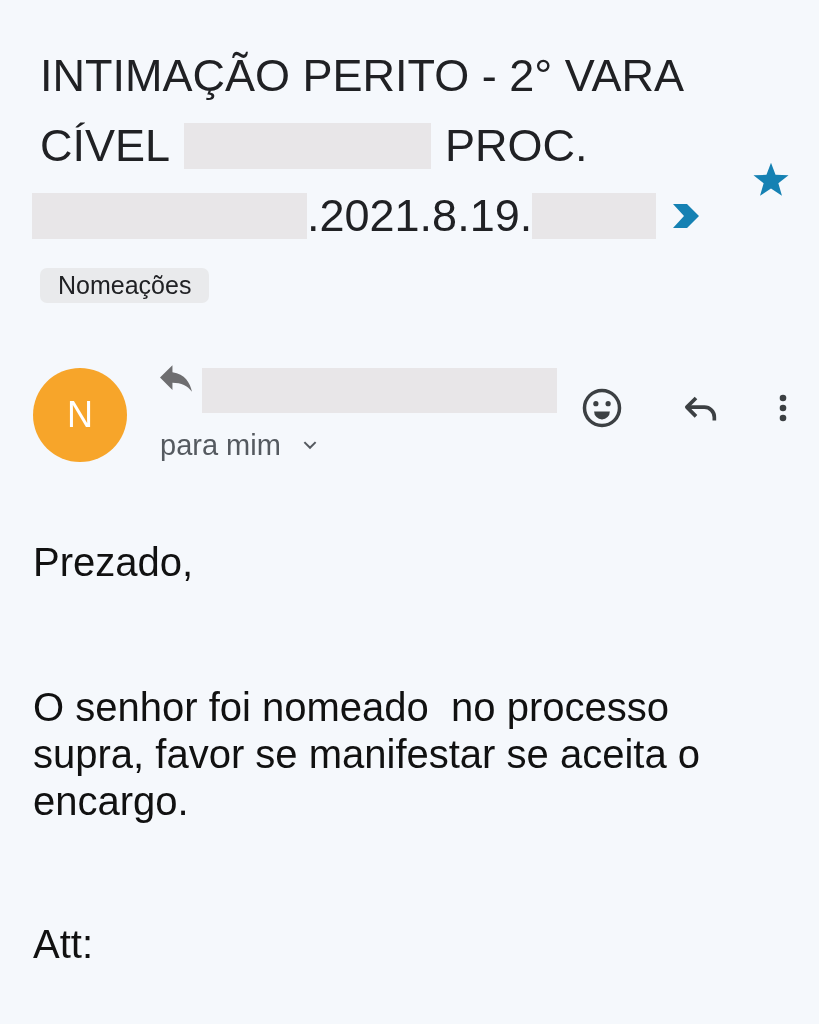 This screenshot has height=1024, width=819. What do you see at coordinates (362, 76) in the screenshot?
I see `subject-text: INTIMAÇÃO PERITO - 2° VARA` at bounding box center [362, 76].